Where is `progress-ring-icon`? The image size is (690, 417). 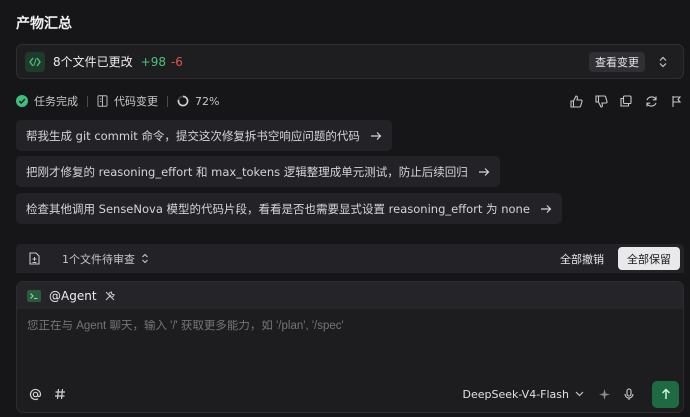
progress-ring-icon is located at coordinates (183, 101).